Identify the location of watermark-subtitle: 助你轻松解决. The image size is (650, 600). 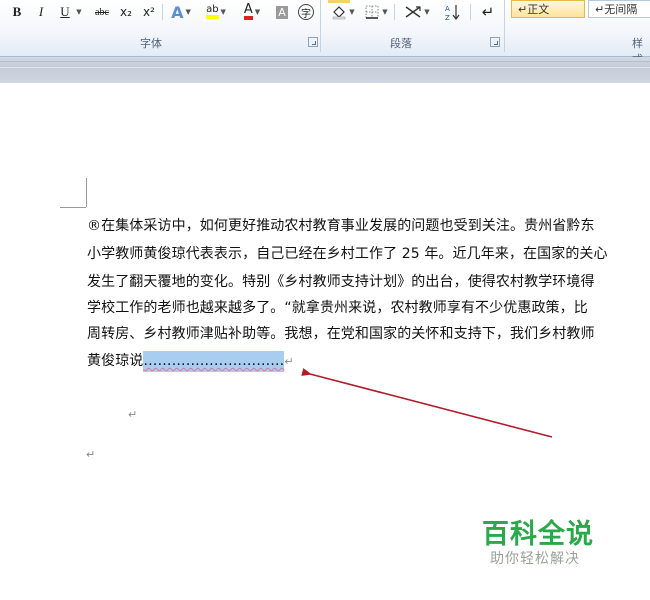
(535, 559).